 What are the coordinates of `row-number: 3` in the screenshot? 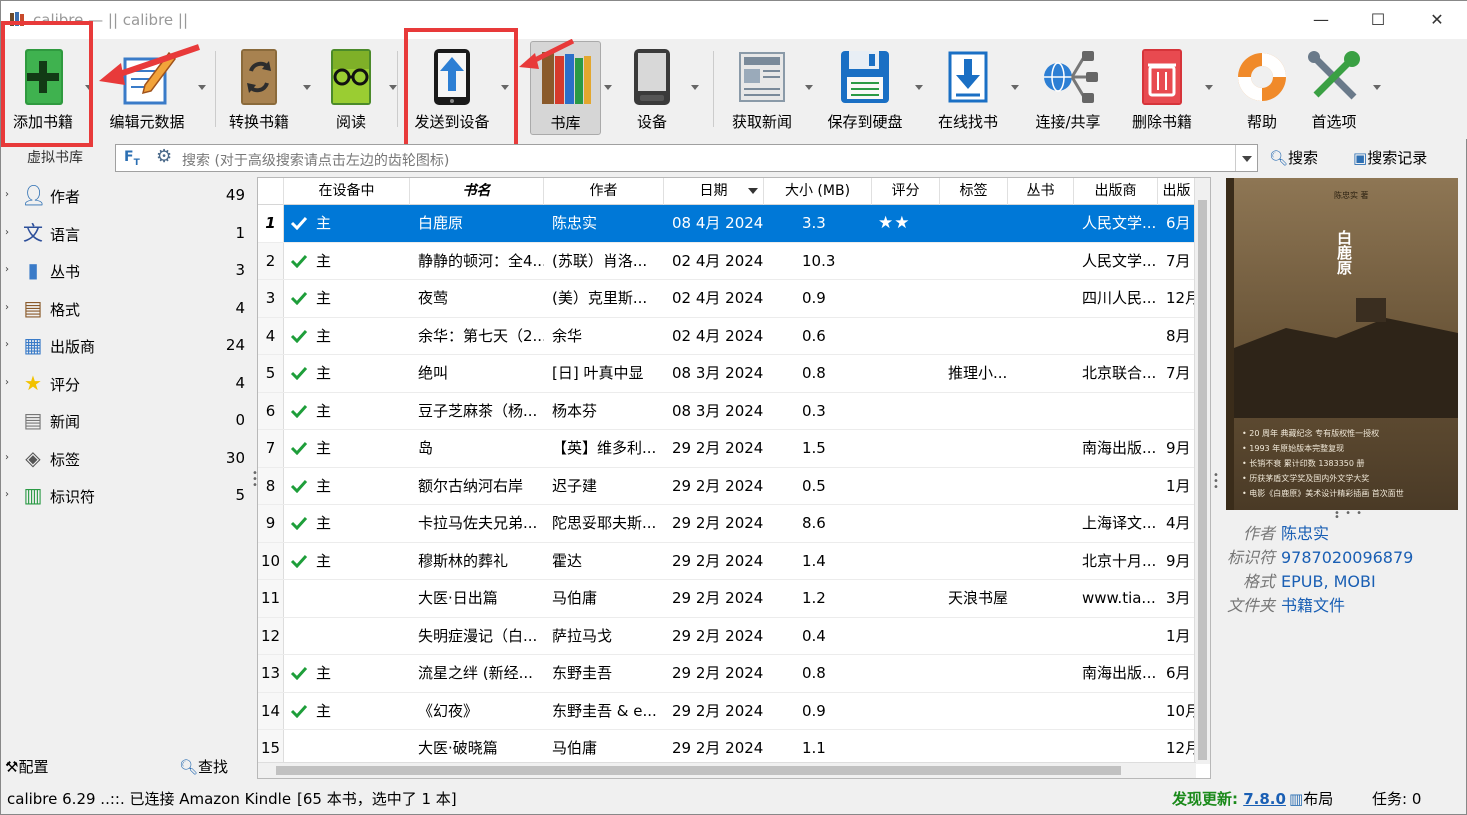 It's located at (271, 298).